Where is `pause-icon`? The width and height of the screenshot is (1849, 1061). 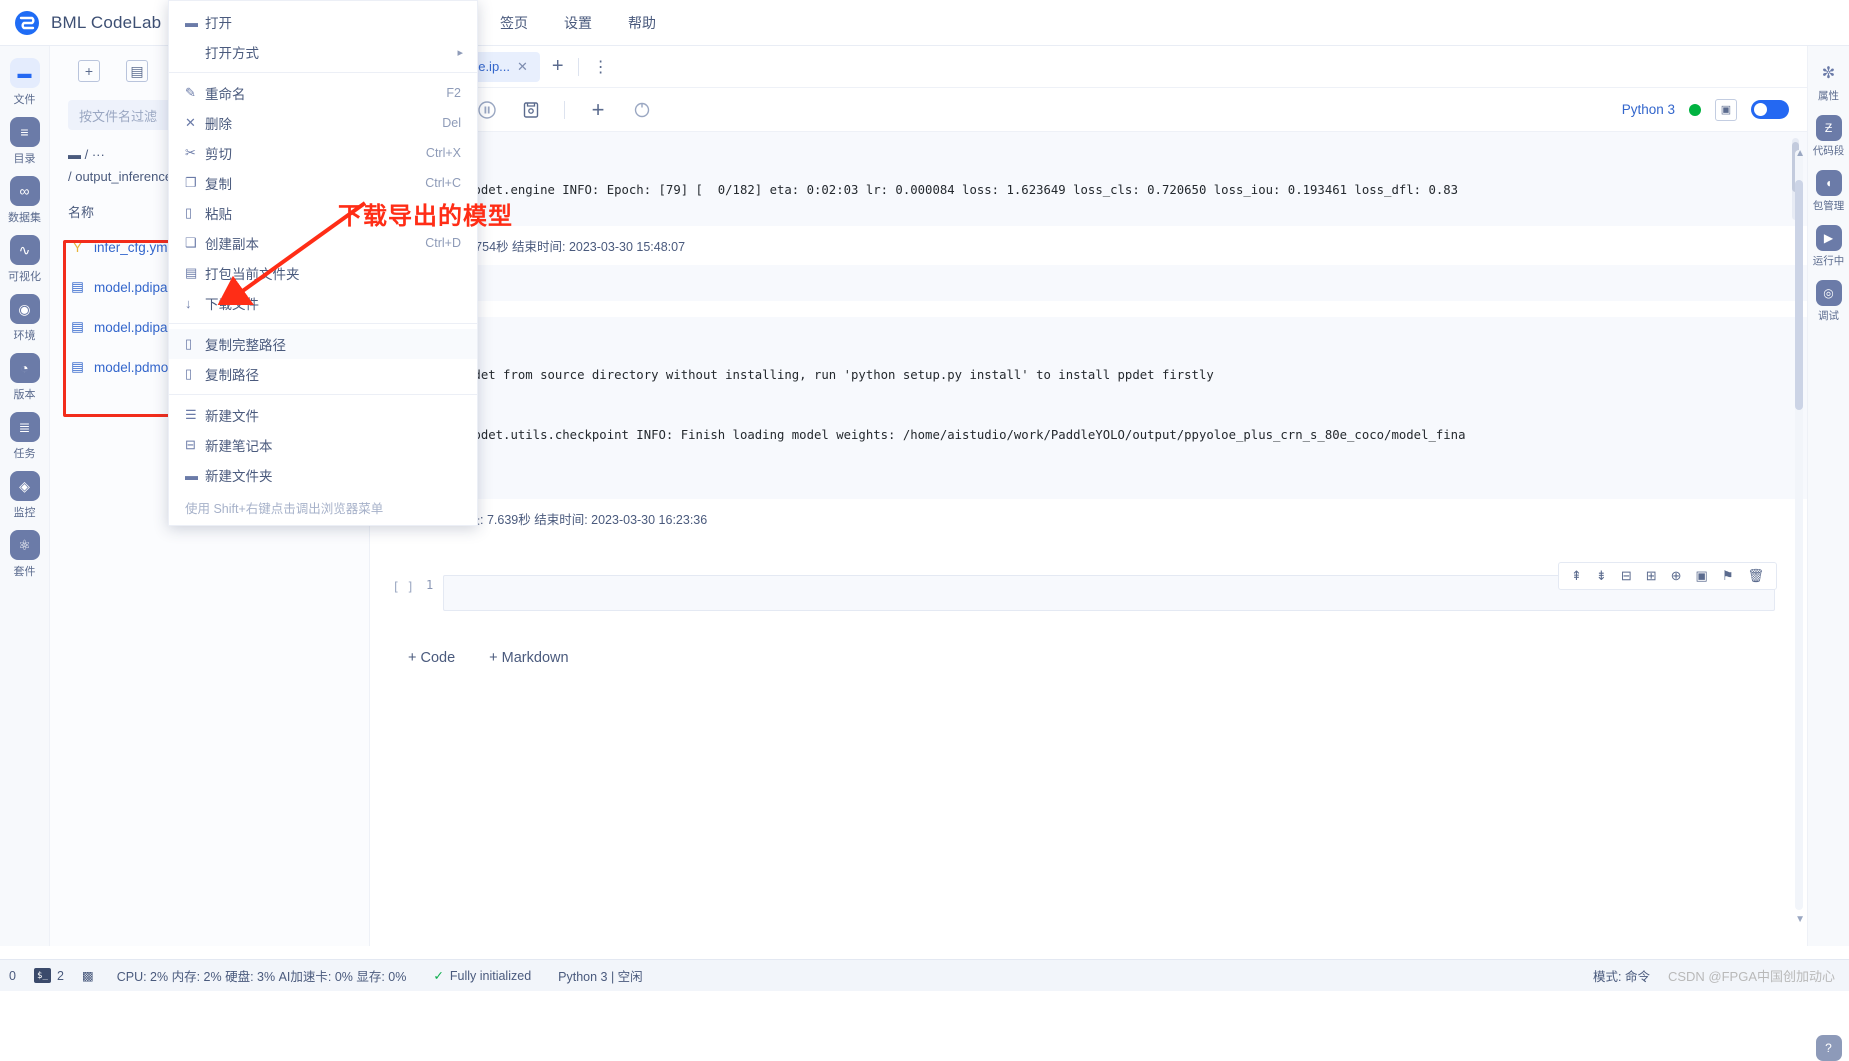 pause-icon is located at coordinates (487, 110).